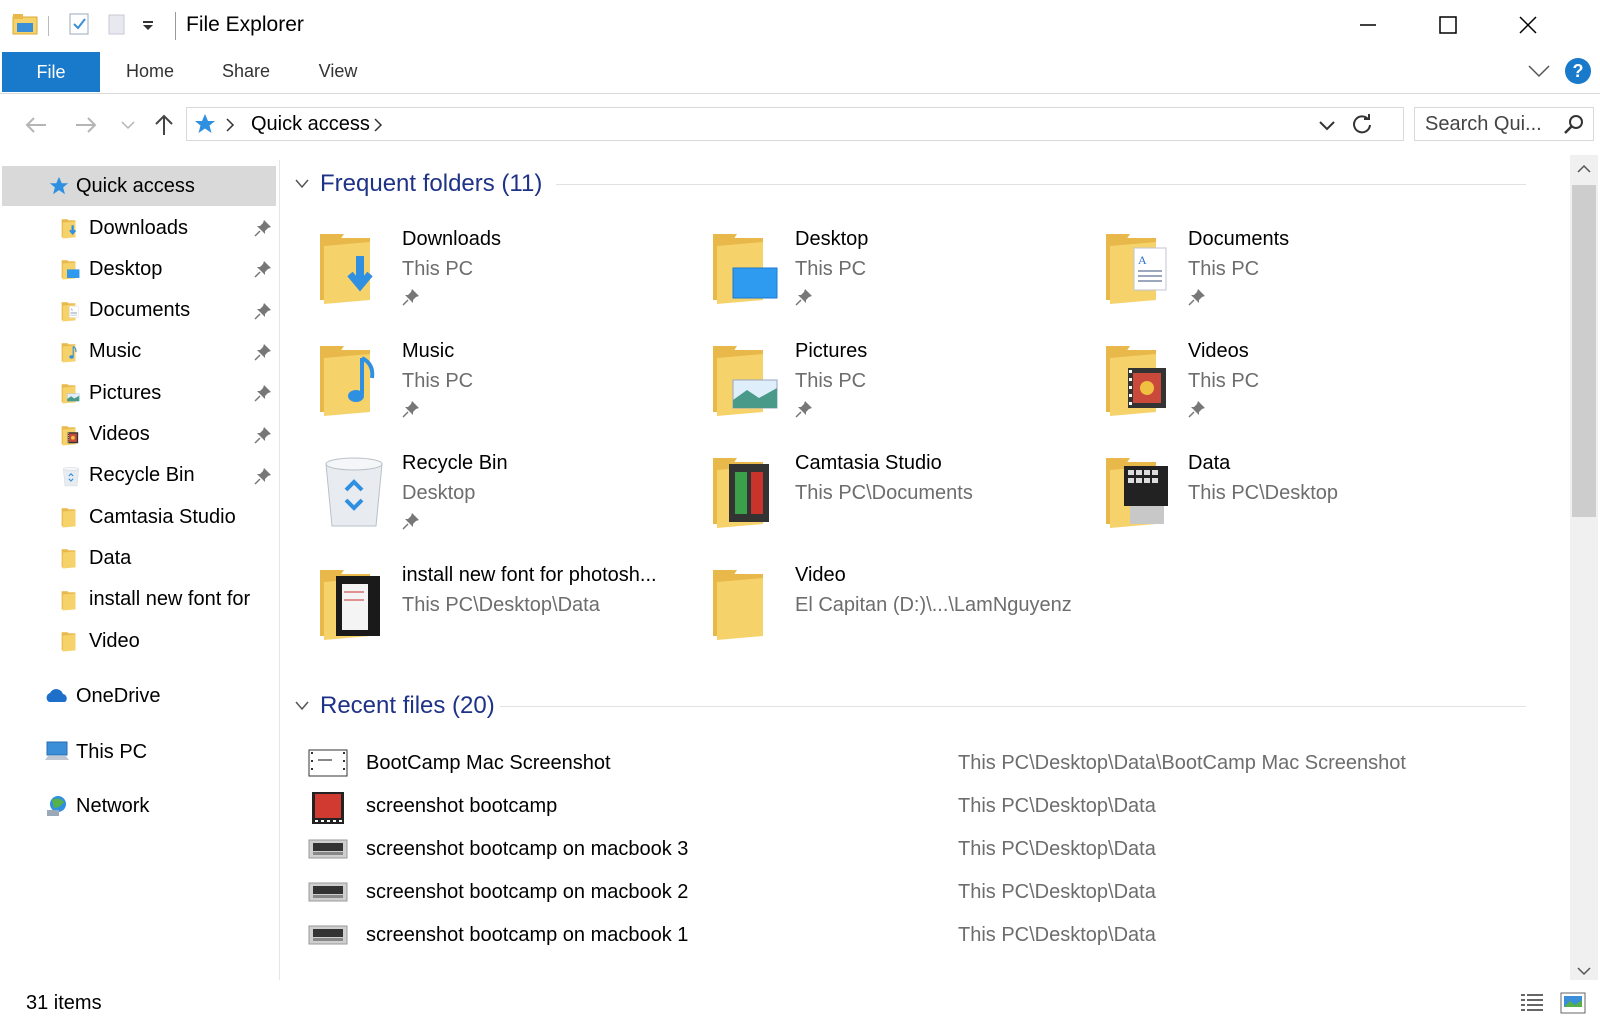  What do you see at coordinates (139, 558) in the screenshot?
I see `sidebar-item-data: Data` at bounding box center [139, 558].